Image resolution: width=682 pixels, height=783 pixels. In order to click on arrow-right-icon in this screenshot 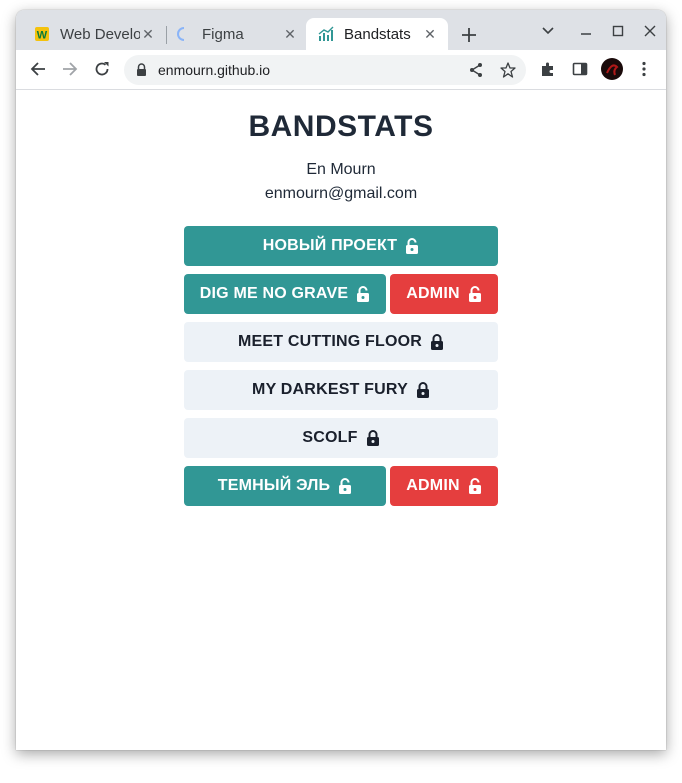, I will do `click(70, 69)`.